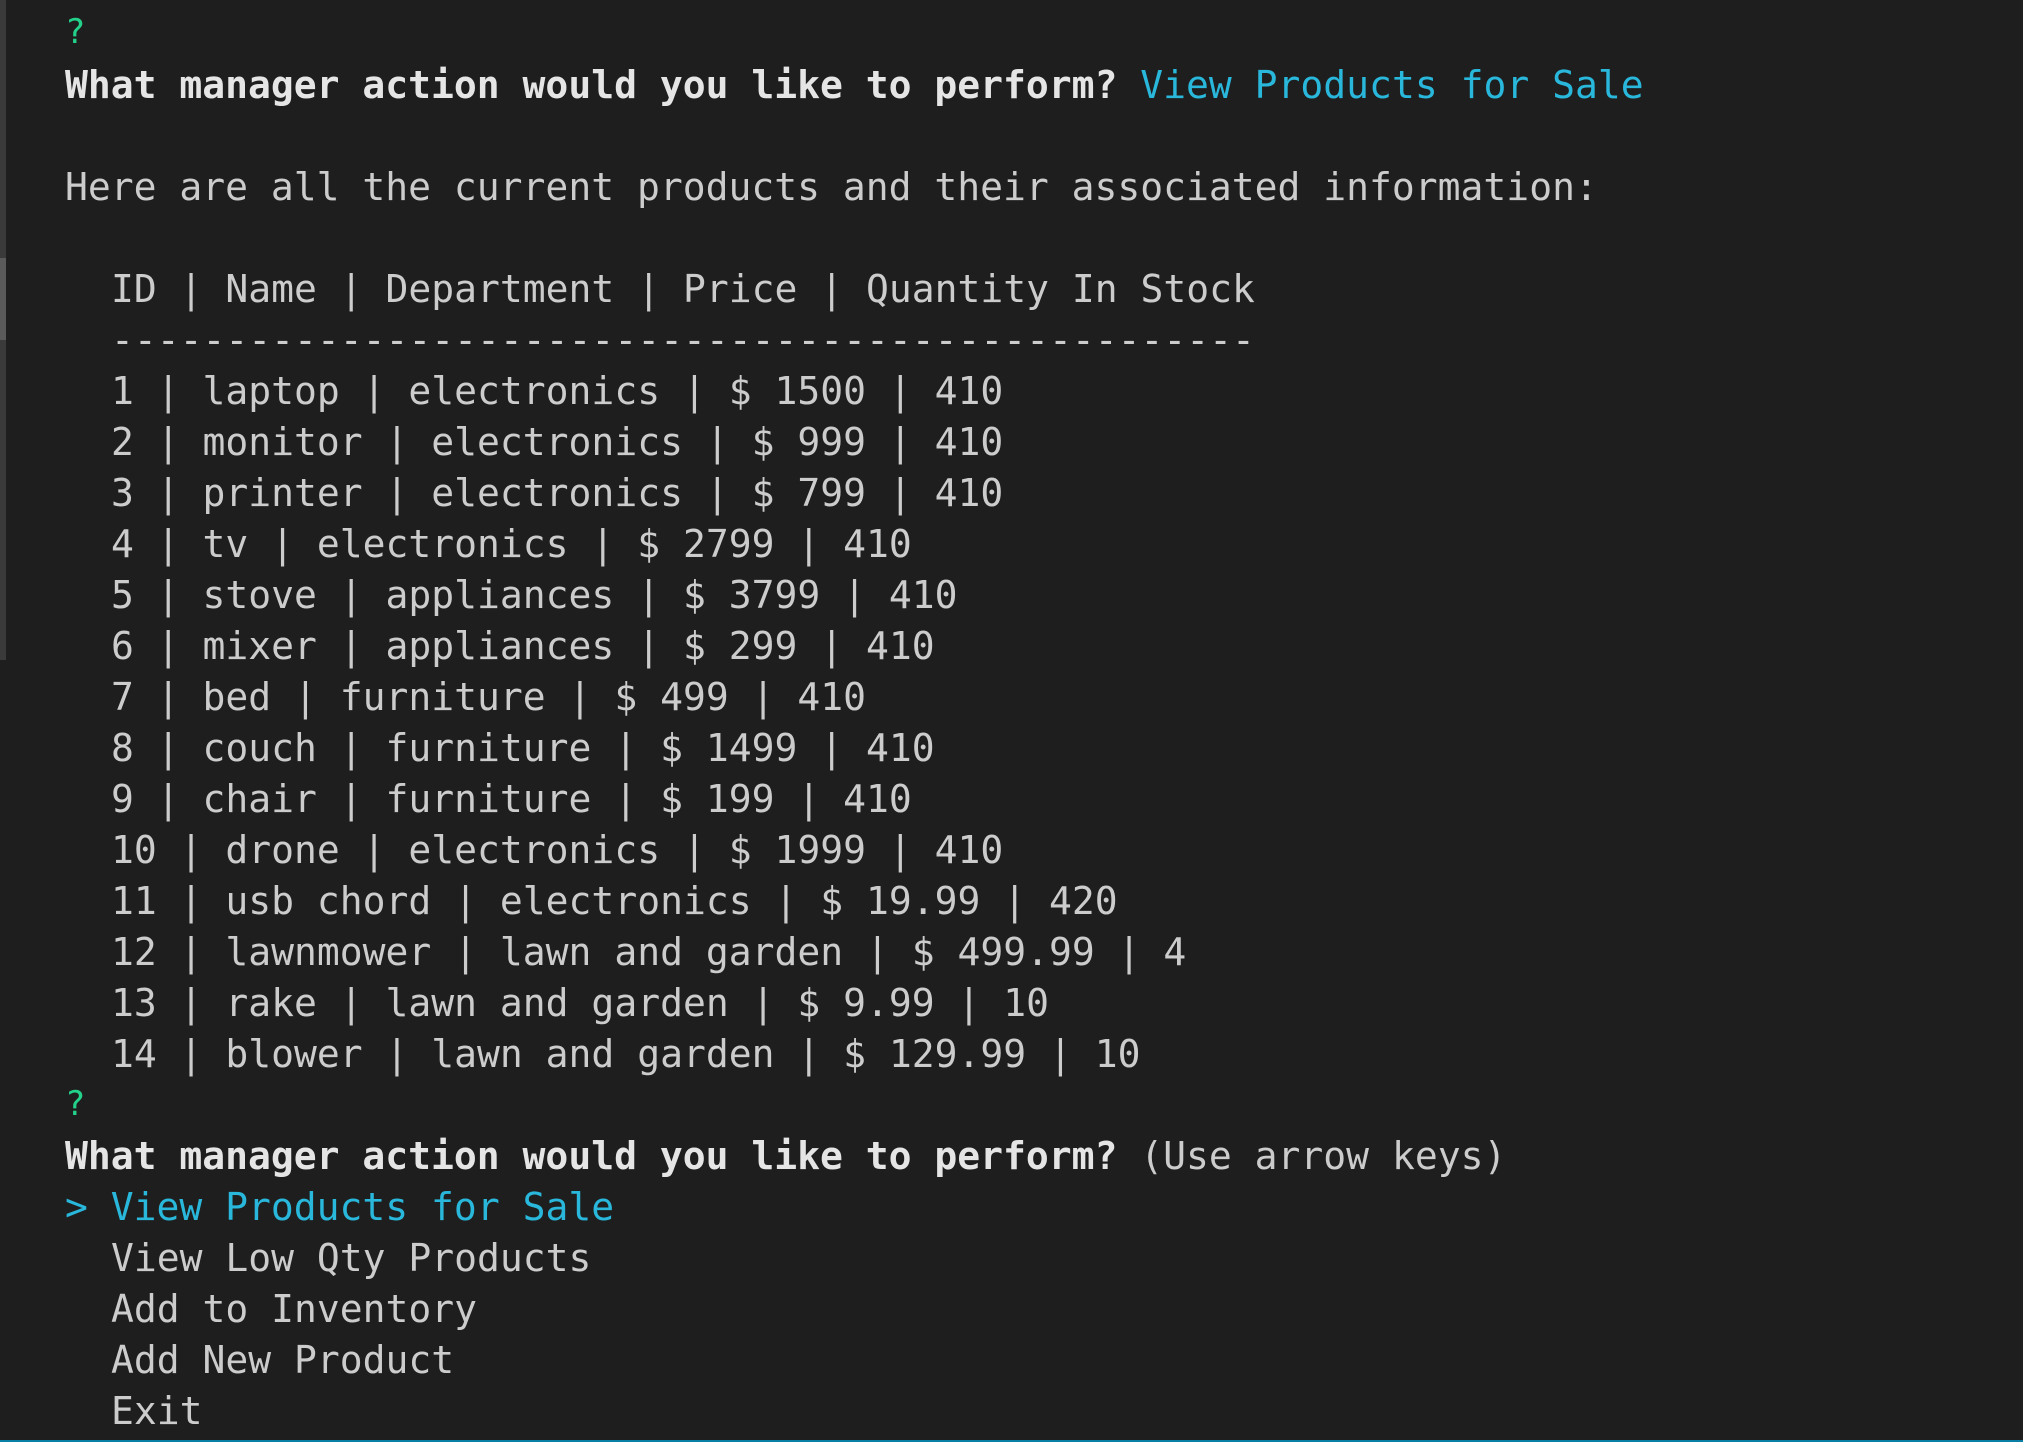 This screenshot has width=2023, height=1442. What do you see at coordinates (1323, 1156) in the screenshot?
I see `hint-text: (Use arrow keys)` at bounding box center [1323, 1156].